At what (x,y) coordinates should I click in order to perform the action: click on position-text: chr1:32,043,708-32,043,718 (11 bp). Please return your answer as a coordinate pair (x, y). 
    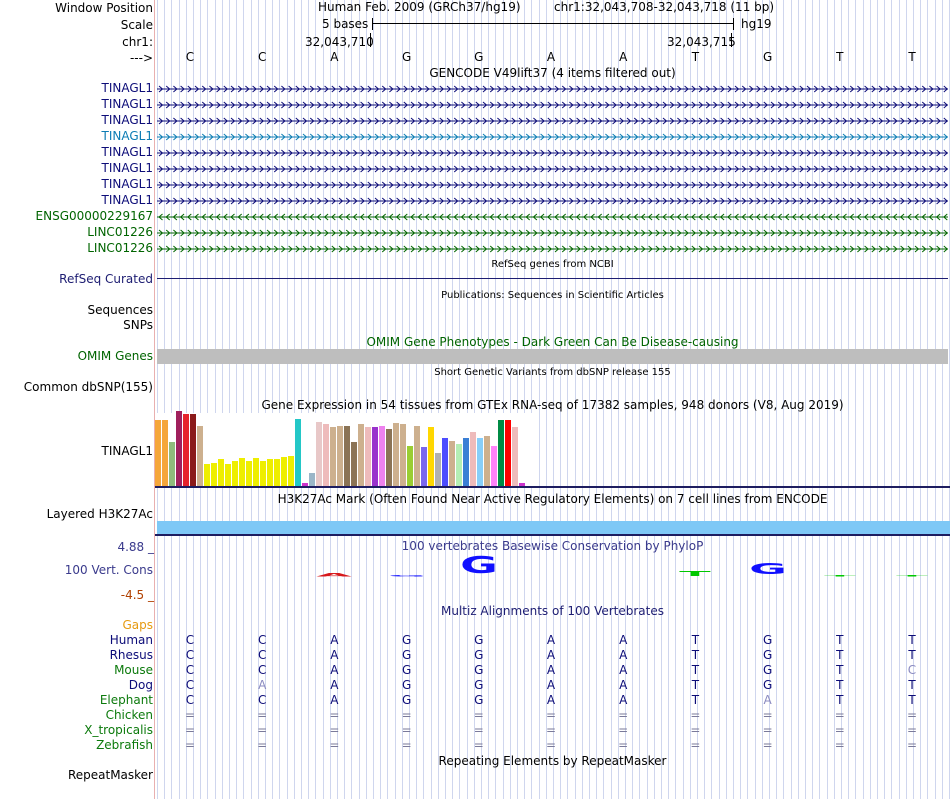
    Looking at the image, I should click on (664, 7).